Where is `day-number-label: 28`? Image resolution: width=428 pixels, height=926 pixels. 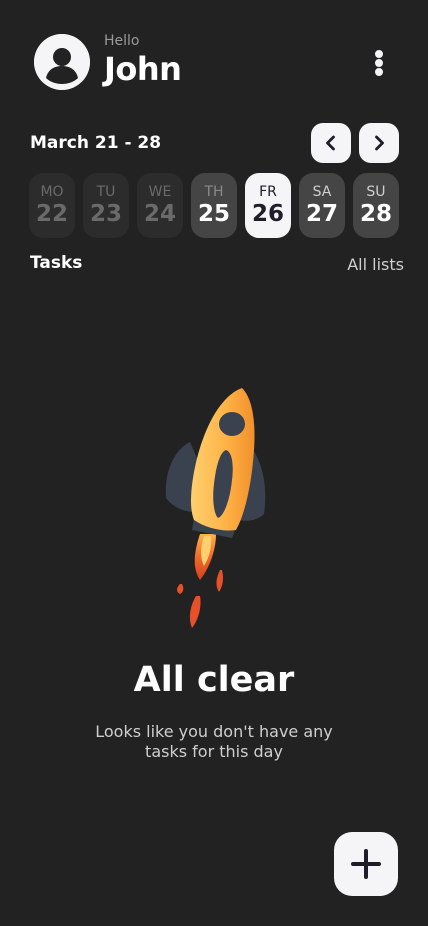
day-number-label: 28 is located at coordinates (375, 214).